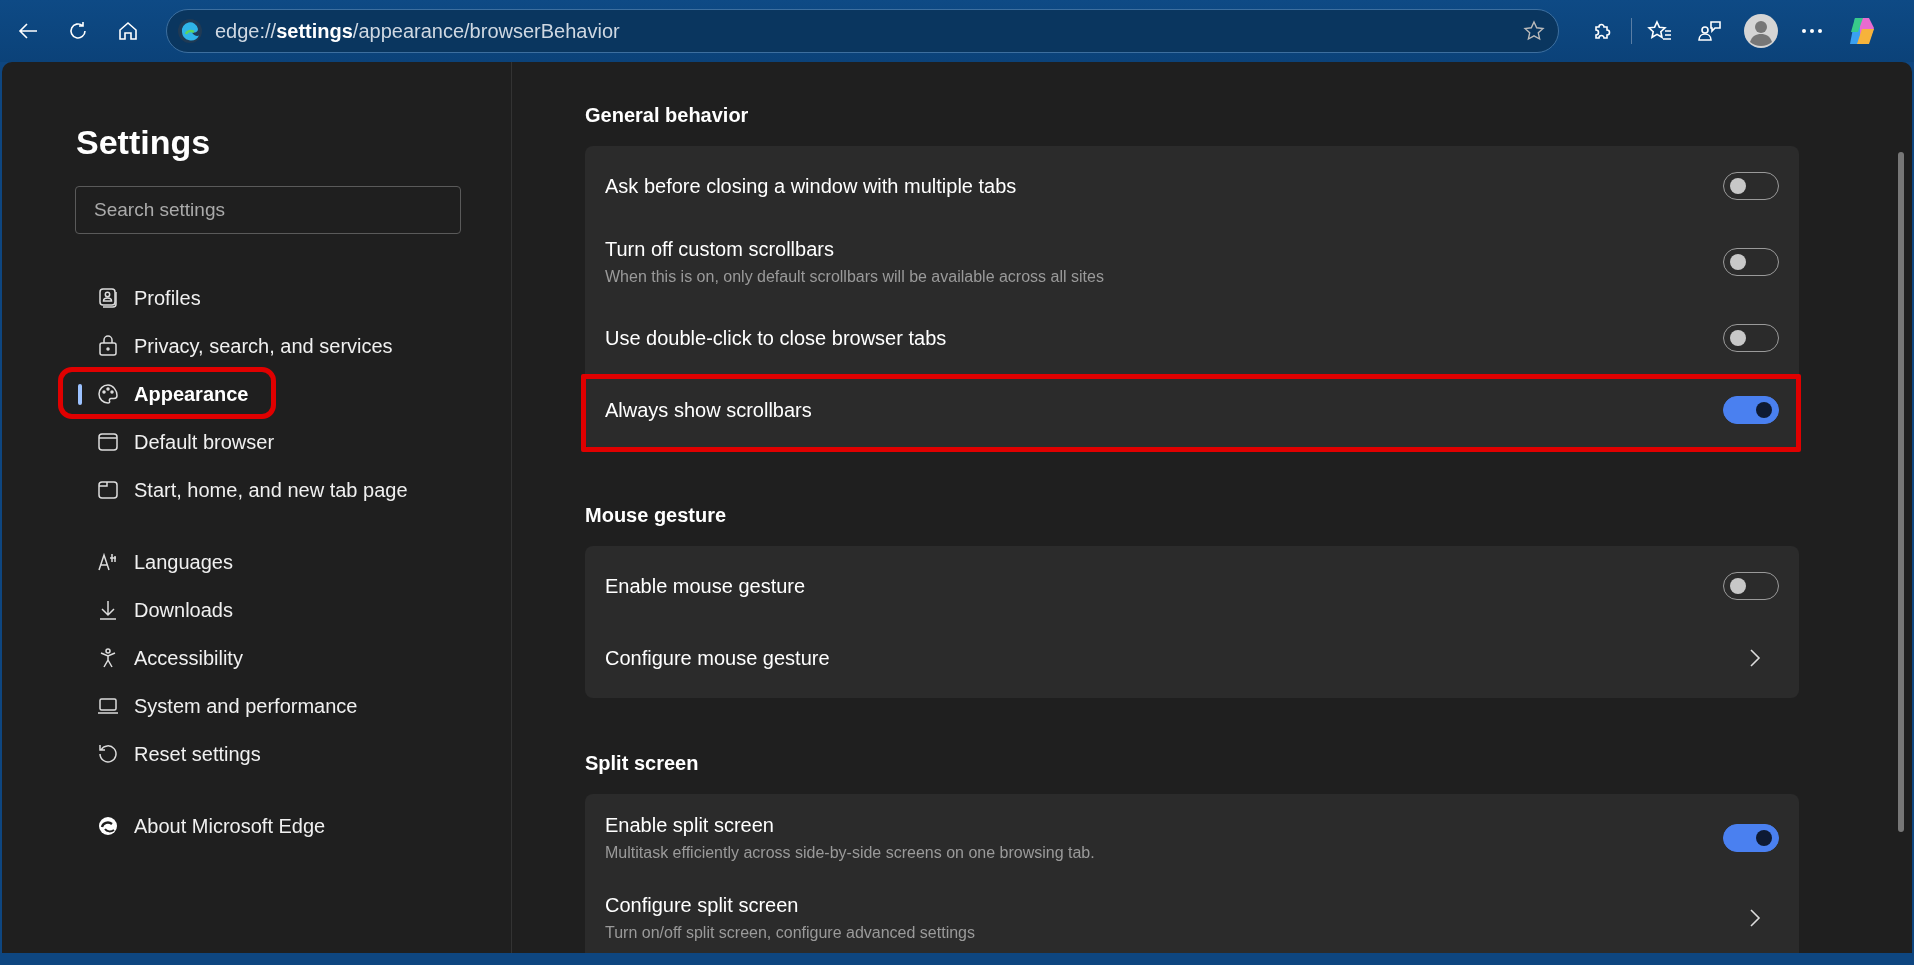 The width and height of the screenshot is (1914, 965). What do you see at coordinates (1812, 31) in the screenshot?
I see `more-icon` at bounding box center [1812, 31].